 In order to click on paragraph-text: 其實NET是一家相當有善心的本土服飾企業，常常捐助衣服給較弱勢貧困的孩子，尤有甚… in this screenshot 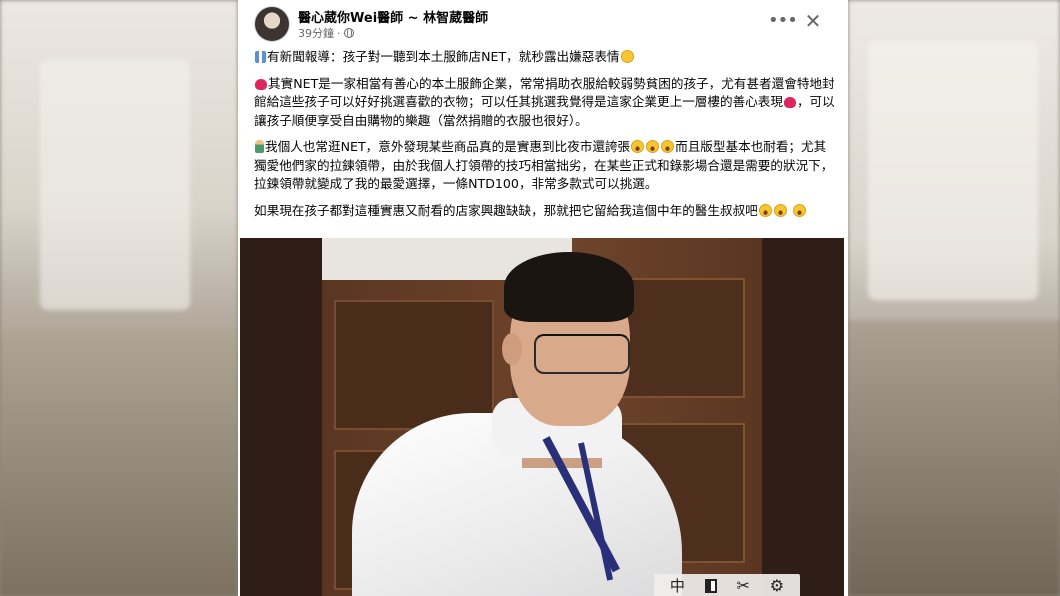, I will do `click(544, 92)`.